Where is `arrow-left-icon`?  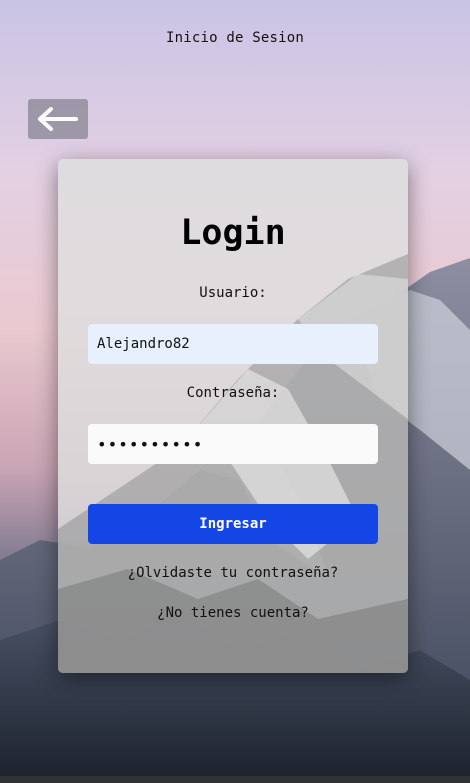
arrow-left-icon is located at coordinates (58, 119).